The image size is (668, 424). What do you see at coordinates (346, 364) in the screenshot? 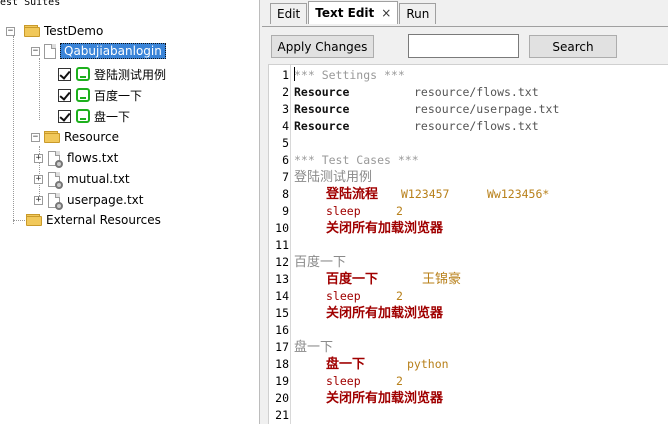
I see `step-keyword: 盘一下` at bounding box center [346, 364].